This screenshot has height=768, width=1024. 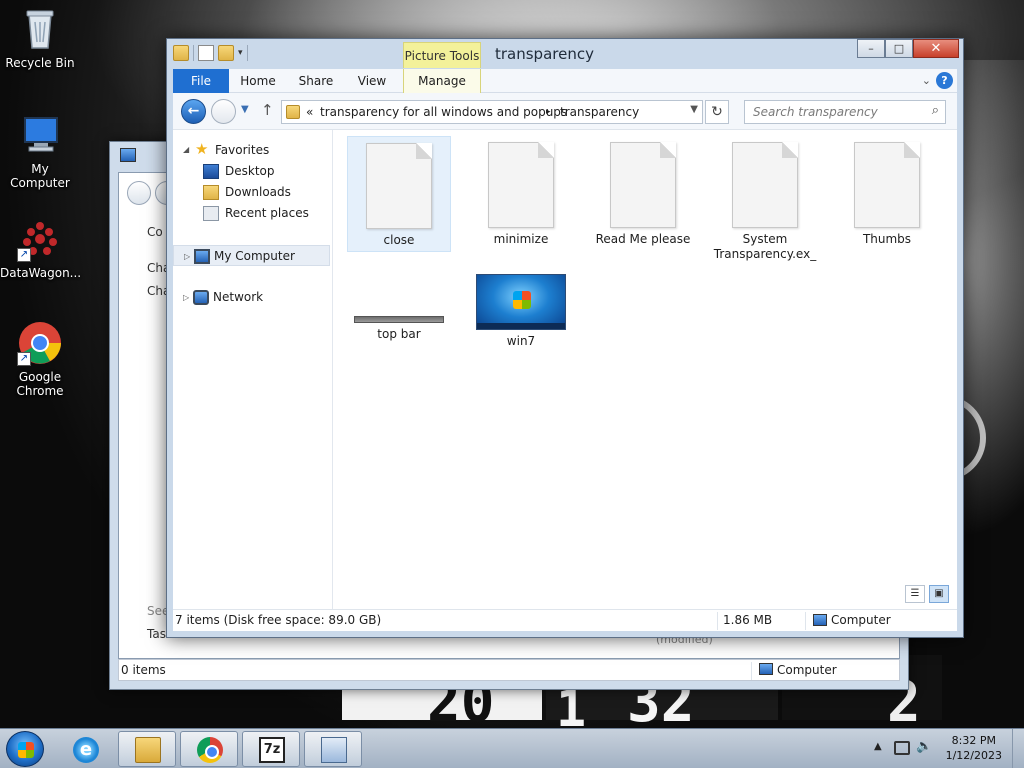 What do you see at coordinates (643, 239) in the screenshot?
I see `file-name: Read Me please` at bounding box center [643, 239].